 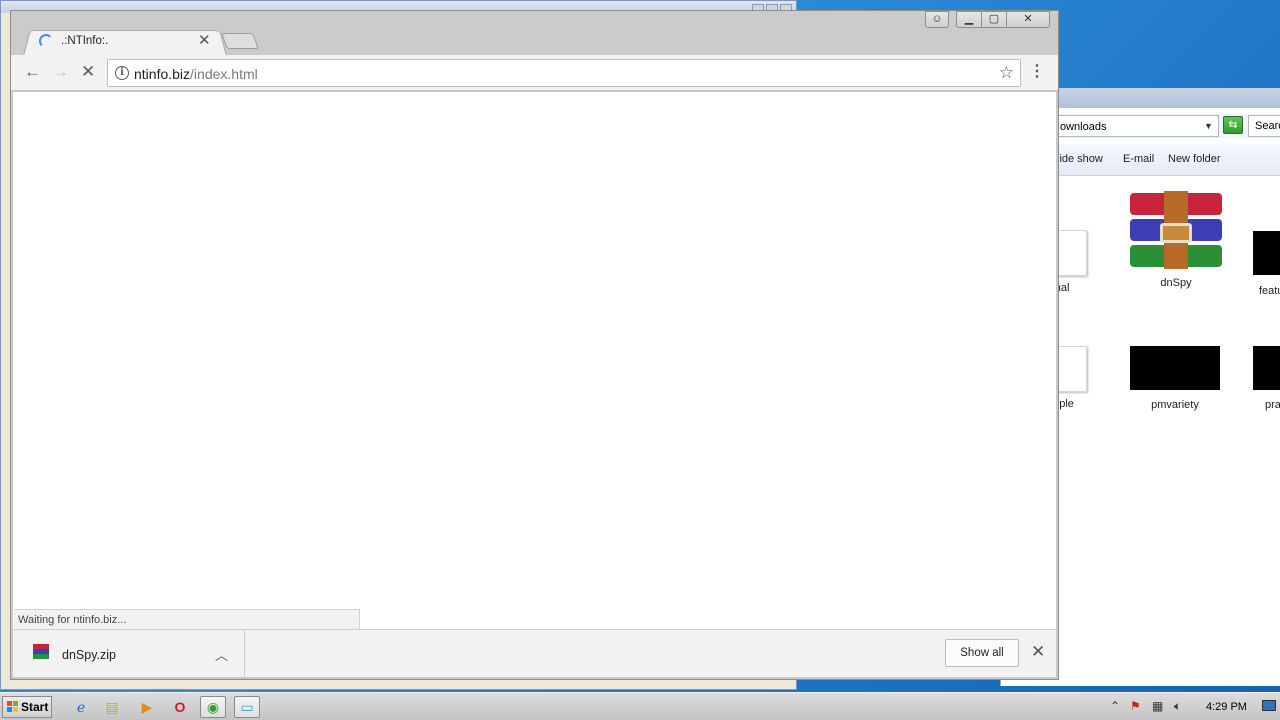 I want to click on address-bar: i ntinfo.biz/index.html ☆, so click(x=564, y=73).